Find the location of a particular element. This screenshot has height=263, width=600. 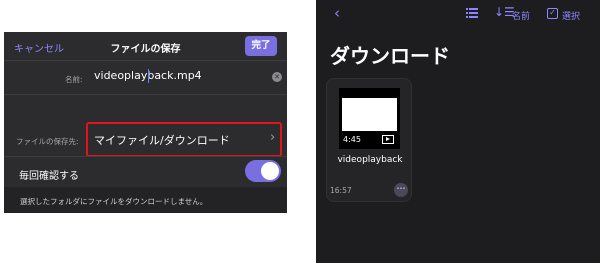

dialog-footer: 選択したフォルダにファイルをダウンロードしません。 is located at coordinates (145, 200).